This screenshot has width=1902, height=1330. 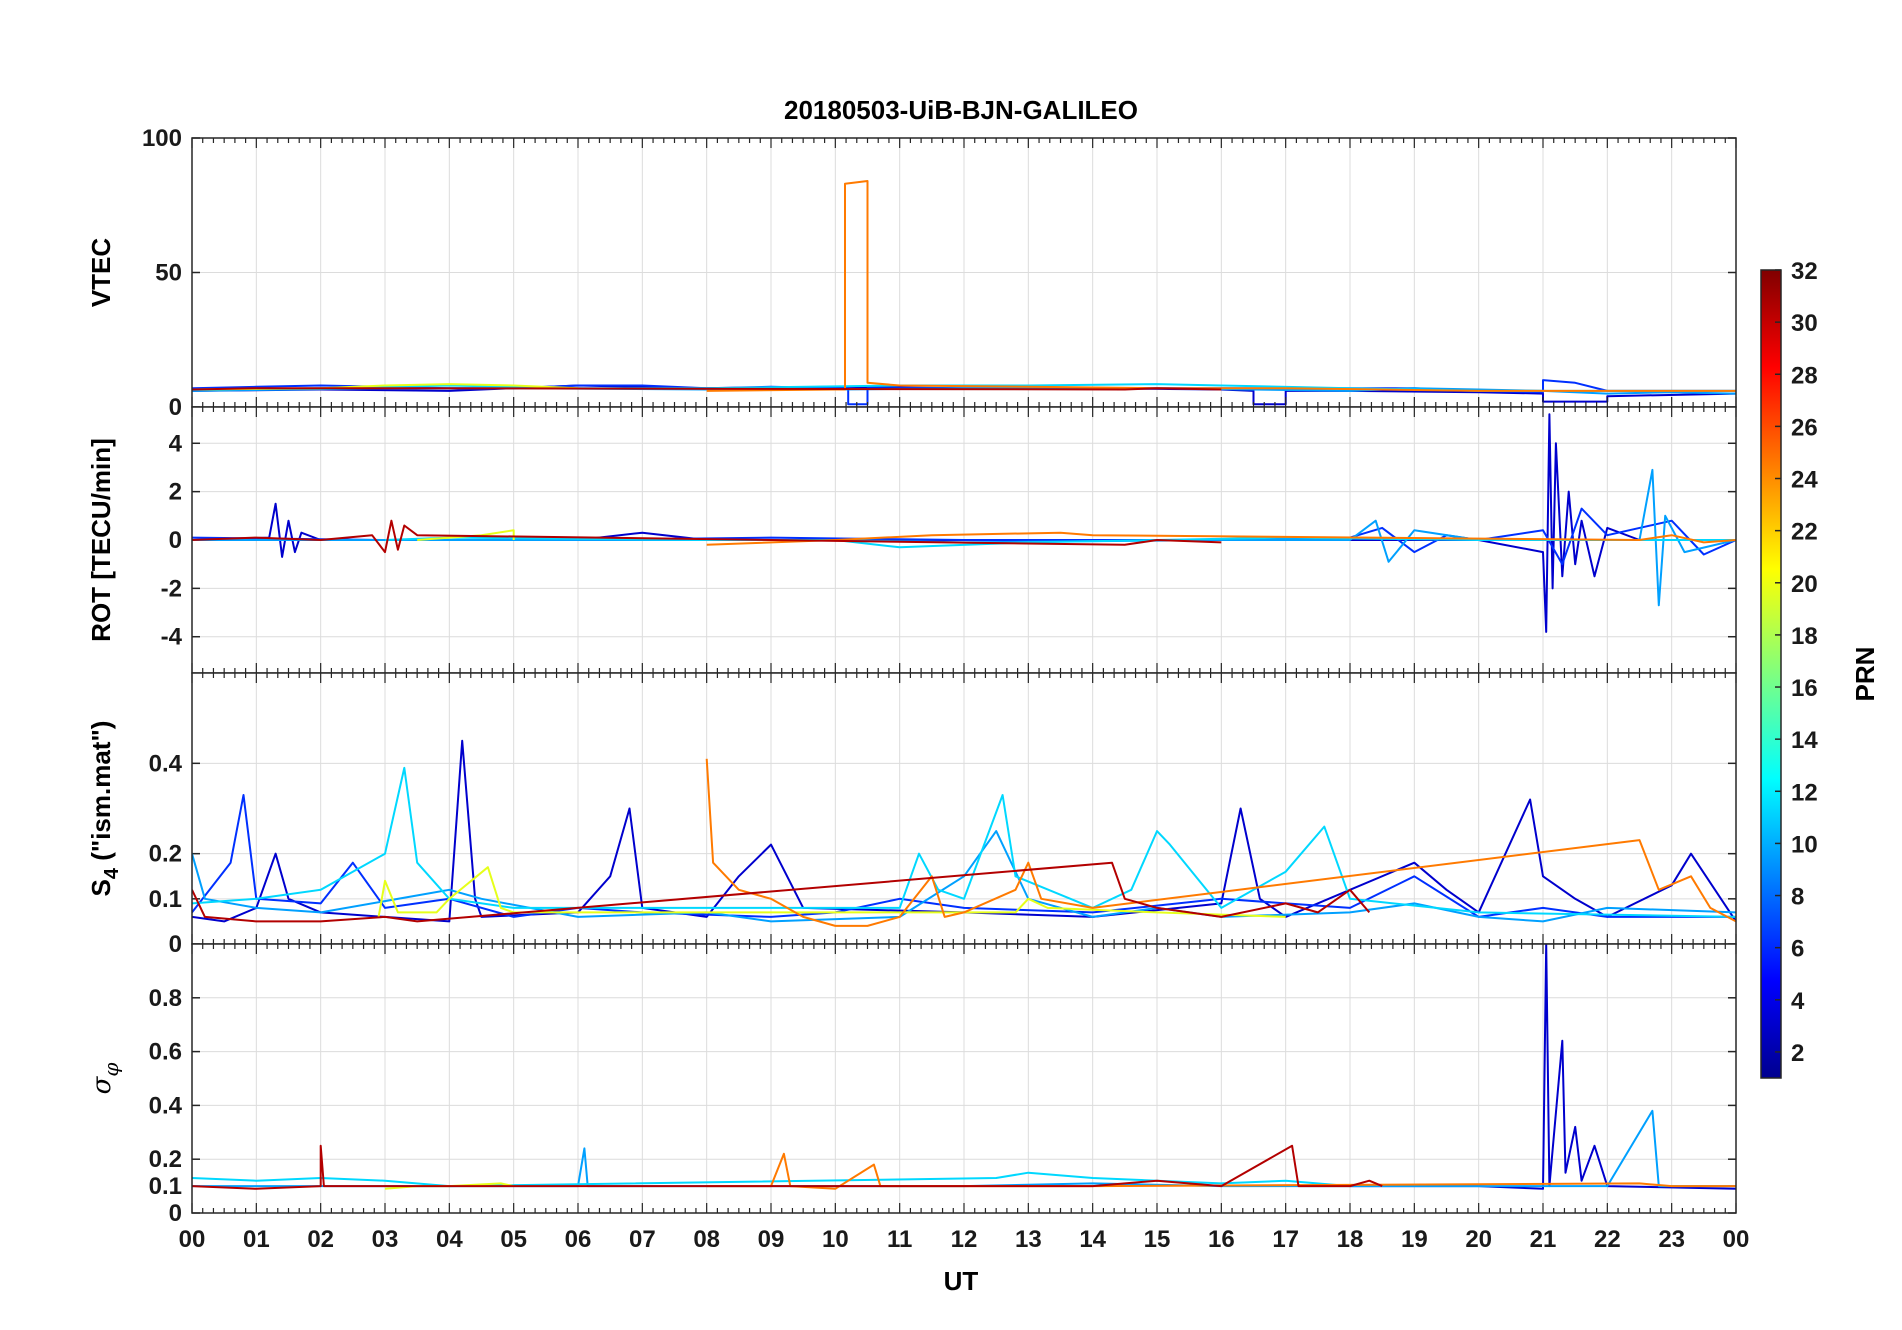 I want to click on colorbar-tick-label: 32, so click(x=1804, y=271).